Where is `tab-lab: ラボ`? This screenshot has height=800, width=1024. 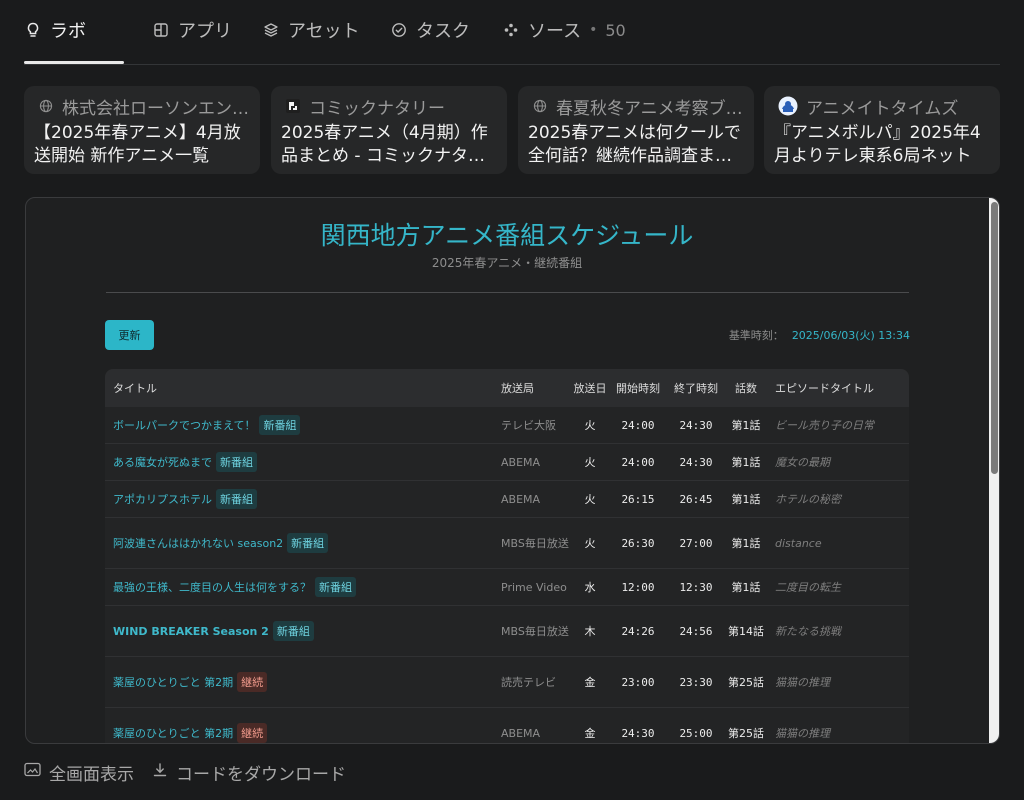 tab-lab: ラボ is located at coordinates (55, 30).